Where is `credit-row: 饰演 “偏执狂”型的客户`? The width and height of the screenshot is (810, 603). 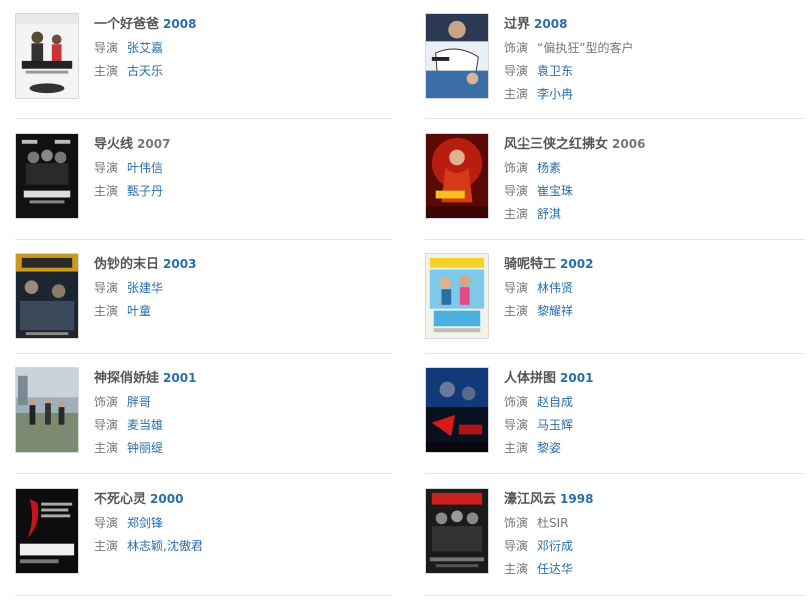 credit-row: 饰演 “偏执狂”型的客户 is located at coordinates (654, 48).